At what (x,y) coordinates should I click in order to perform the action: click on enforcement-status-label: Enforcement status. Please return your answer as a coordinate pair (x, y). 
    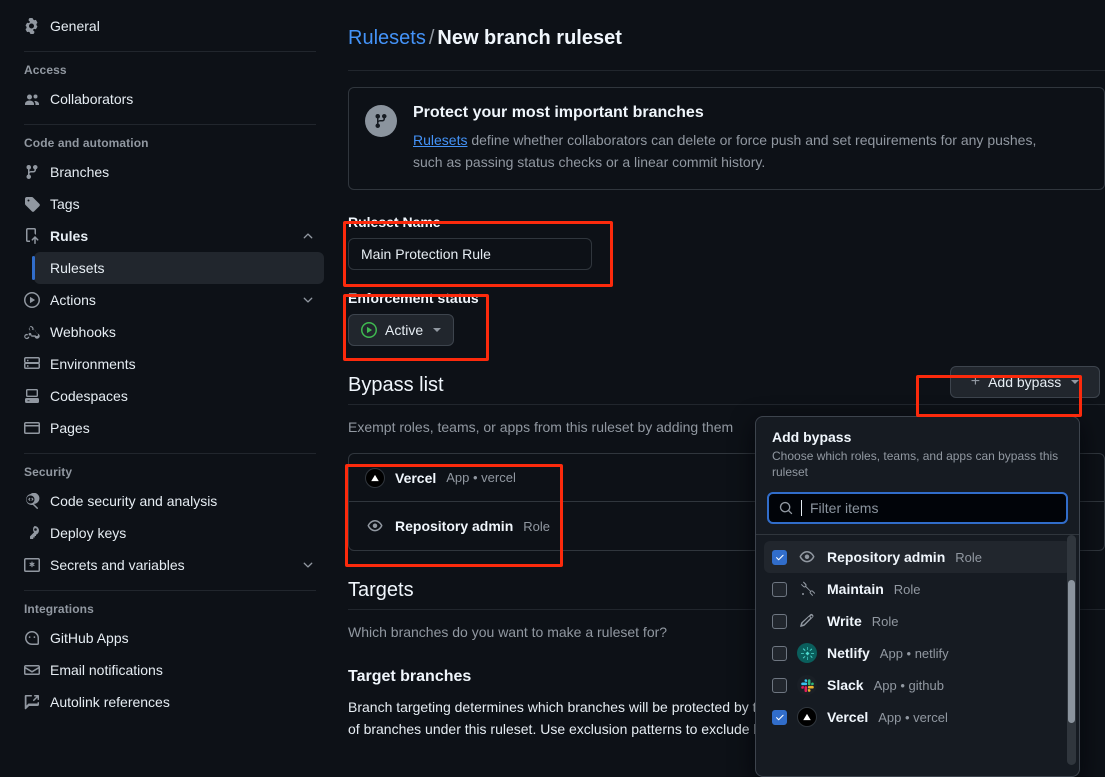
    Looking at the image, I should click on (413, 298).